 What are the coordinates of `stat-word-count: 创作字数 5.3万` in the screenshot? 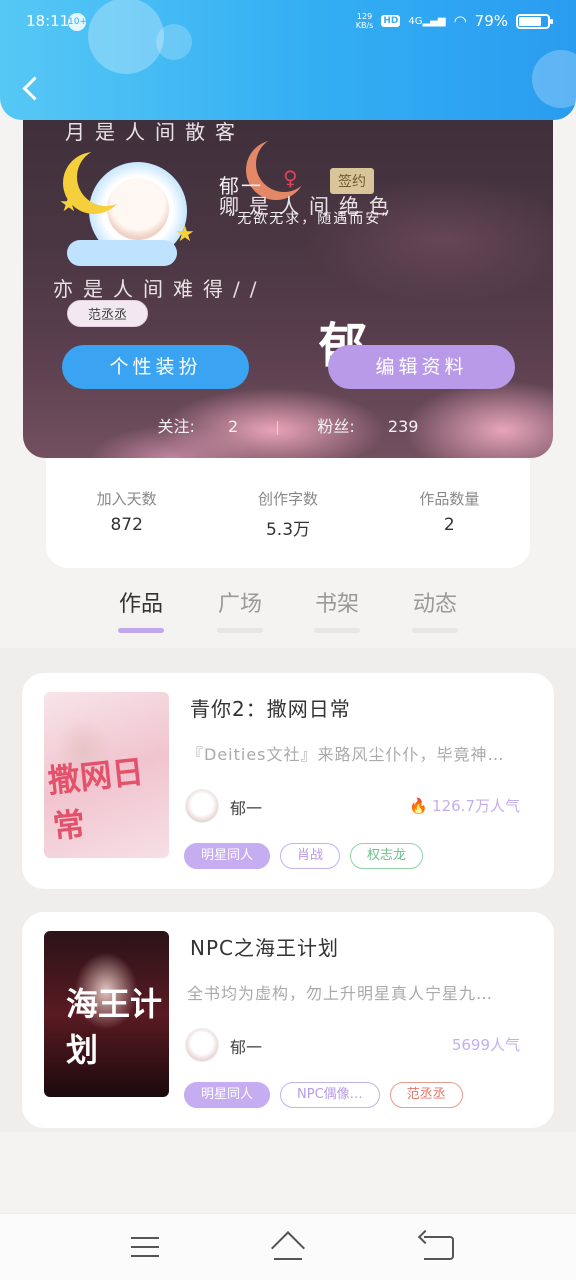 It's located at (287, 512).